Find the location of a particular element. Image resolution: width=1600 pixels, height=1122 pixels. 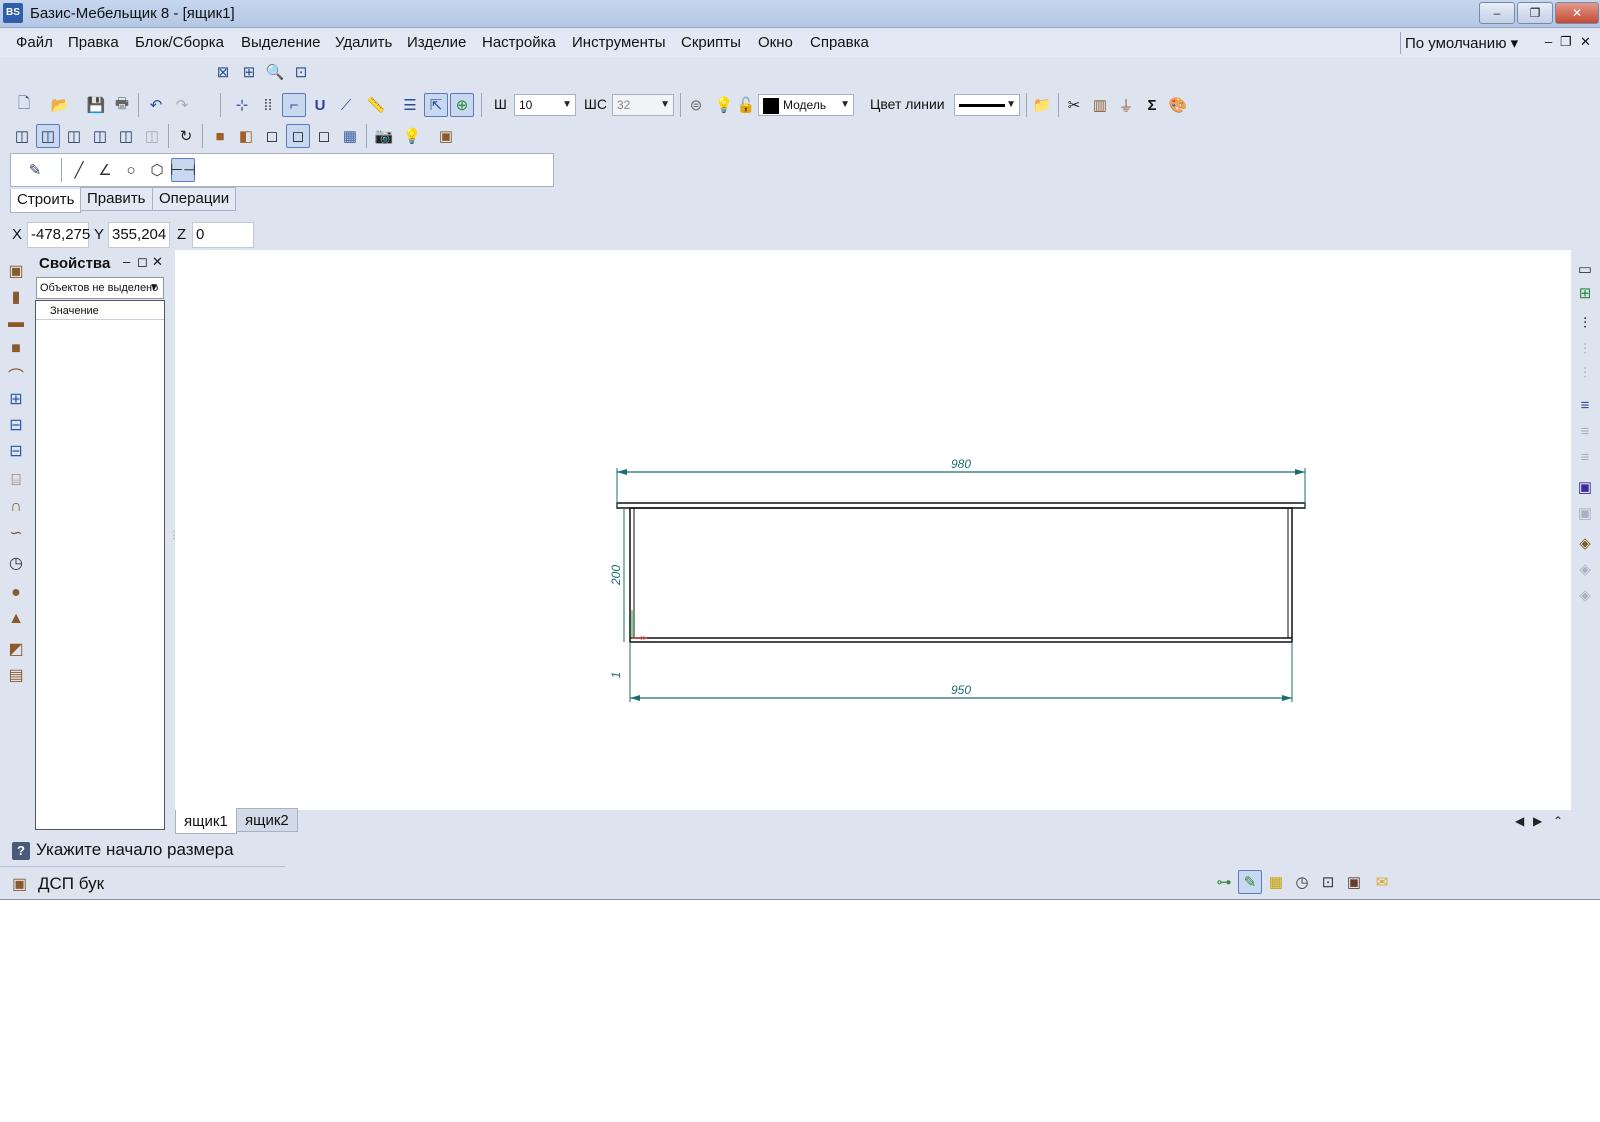

grid-step-combo: 32 ▼ is located at coordinates (643, 105).